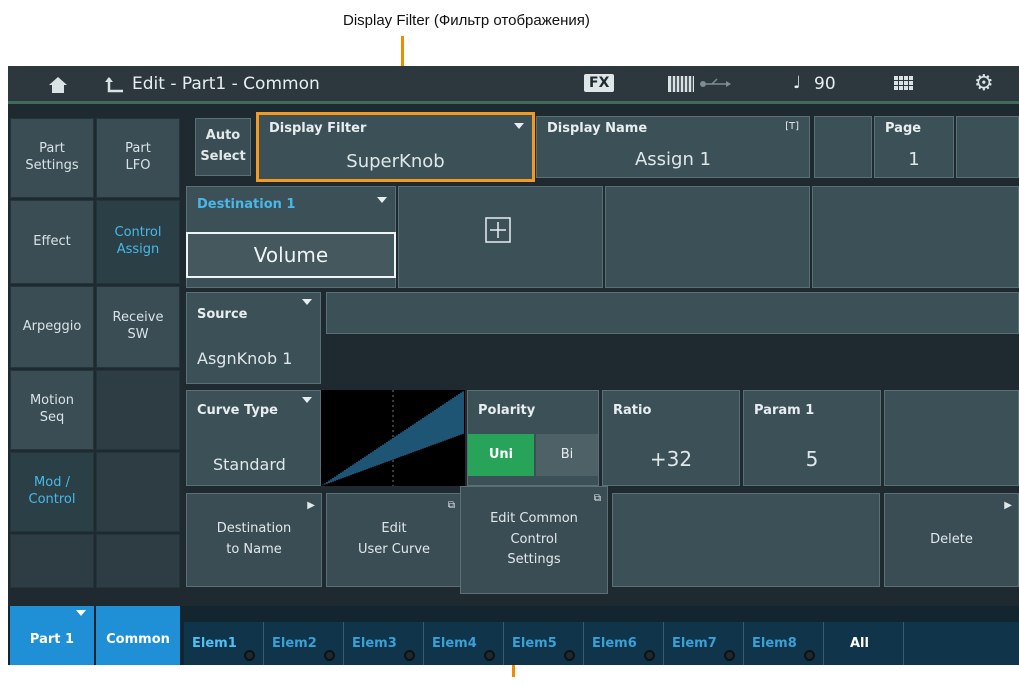  I want to click on tempo-value: 90, so click(825, 84).